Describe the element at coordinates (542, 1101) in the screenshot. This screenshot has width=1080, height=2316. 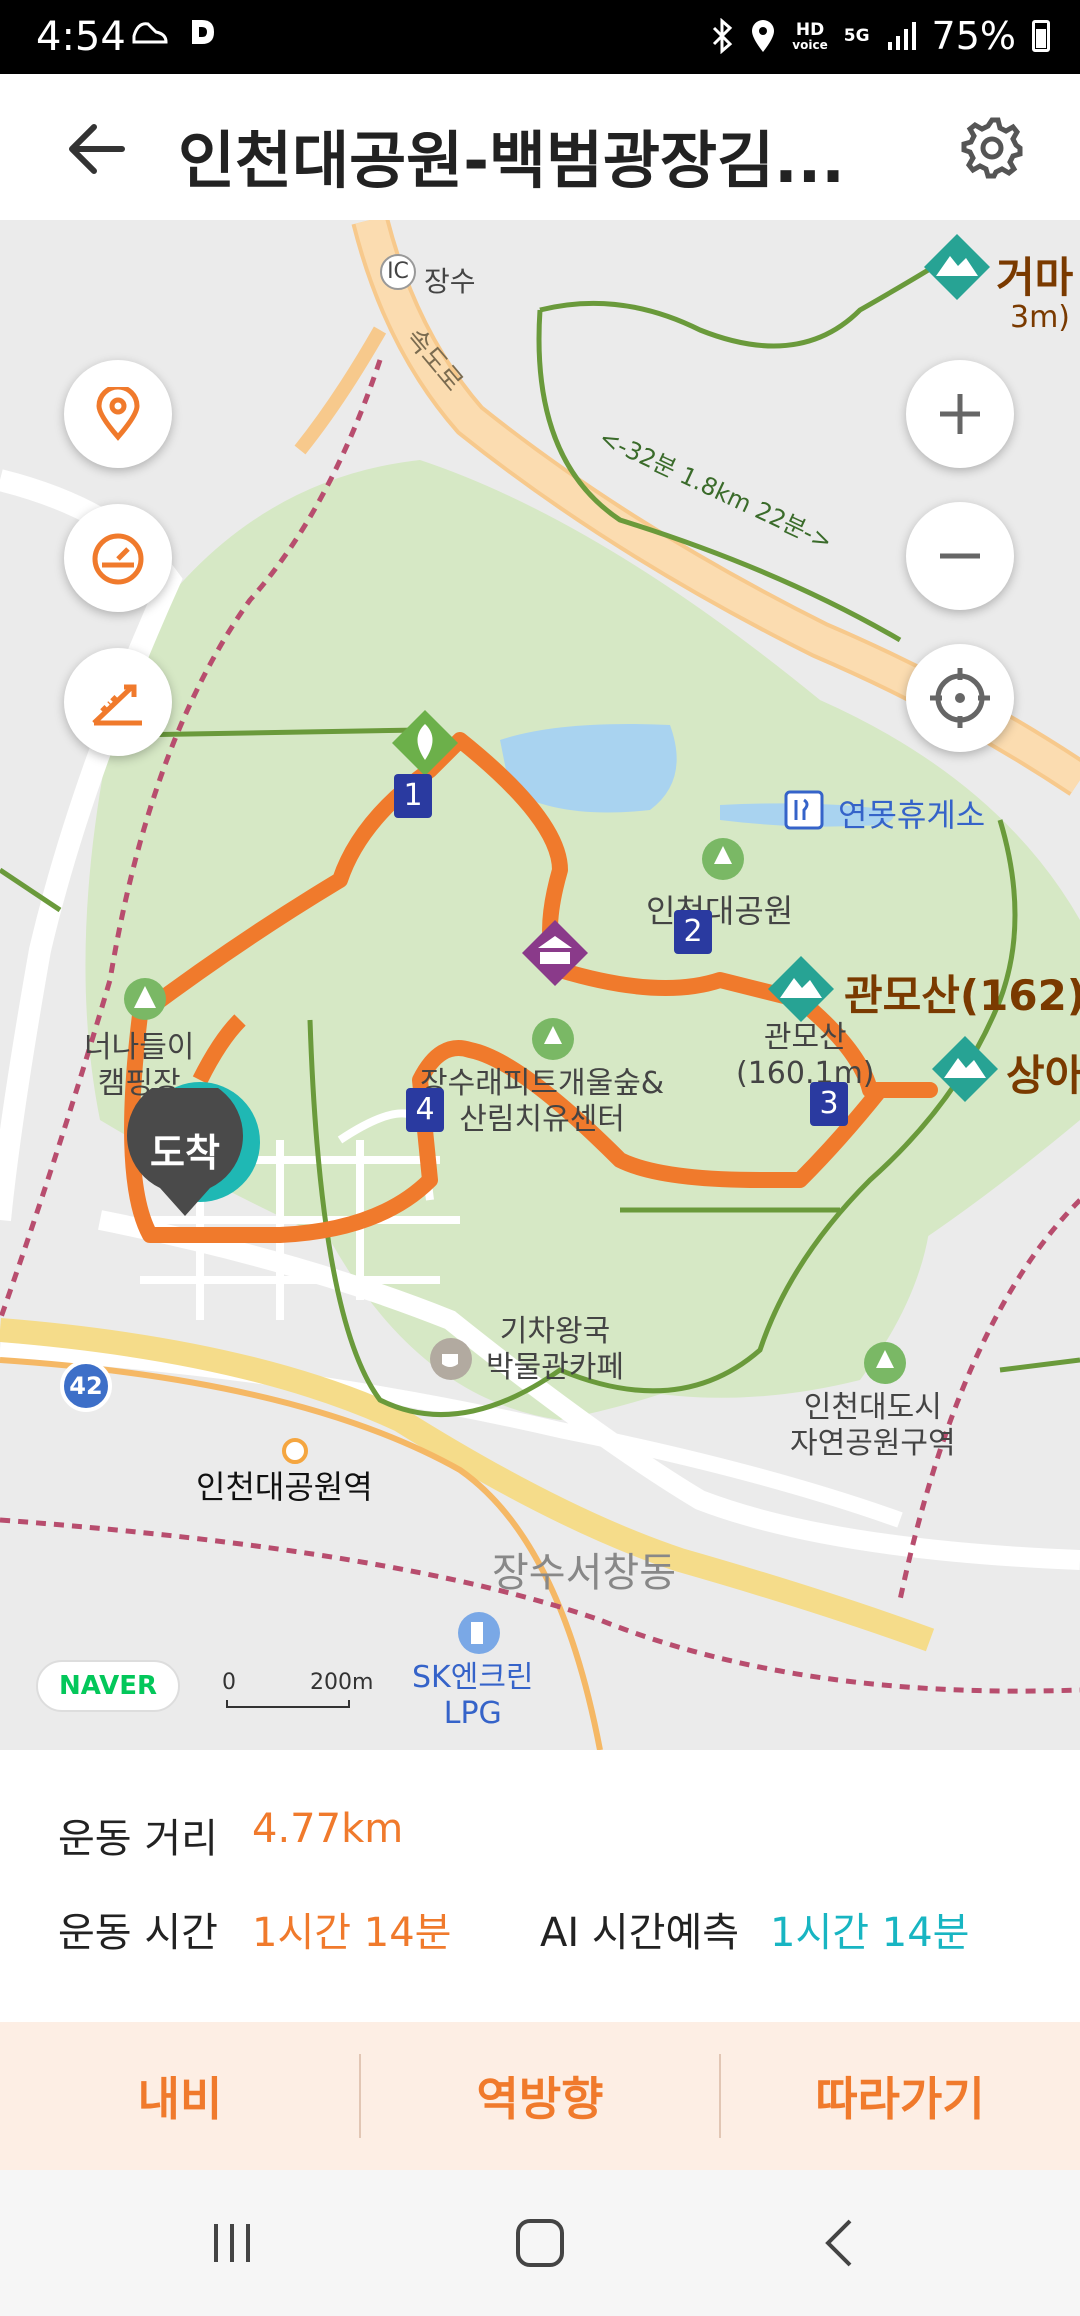
I see `forest-center-label: 장수래피트개울숲& 산림치유센터` at that location.